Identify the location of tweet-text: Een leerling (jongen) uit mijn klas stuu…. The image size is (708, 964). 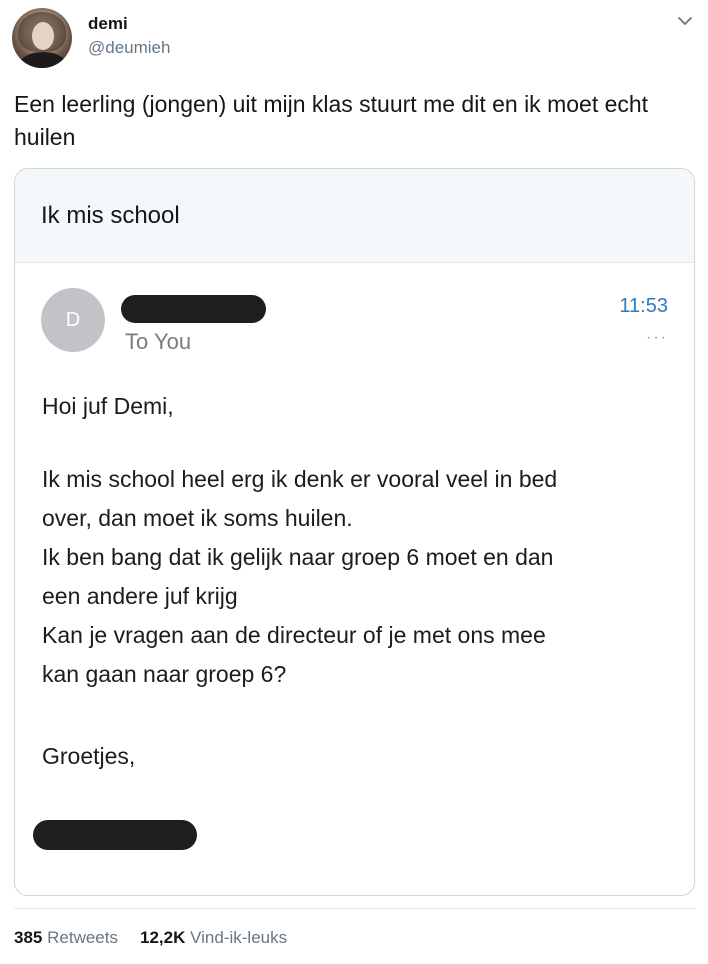
(331, 120).